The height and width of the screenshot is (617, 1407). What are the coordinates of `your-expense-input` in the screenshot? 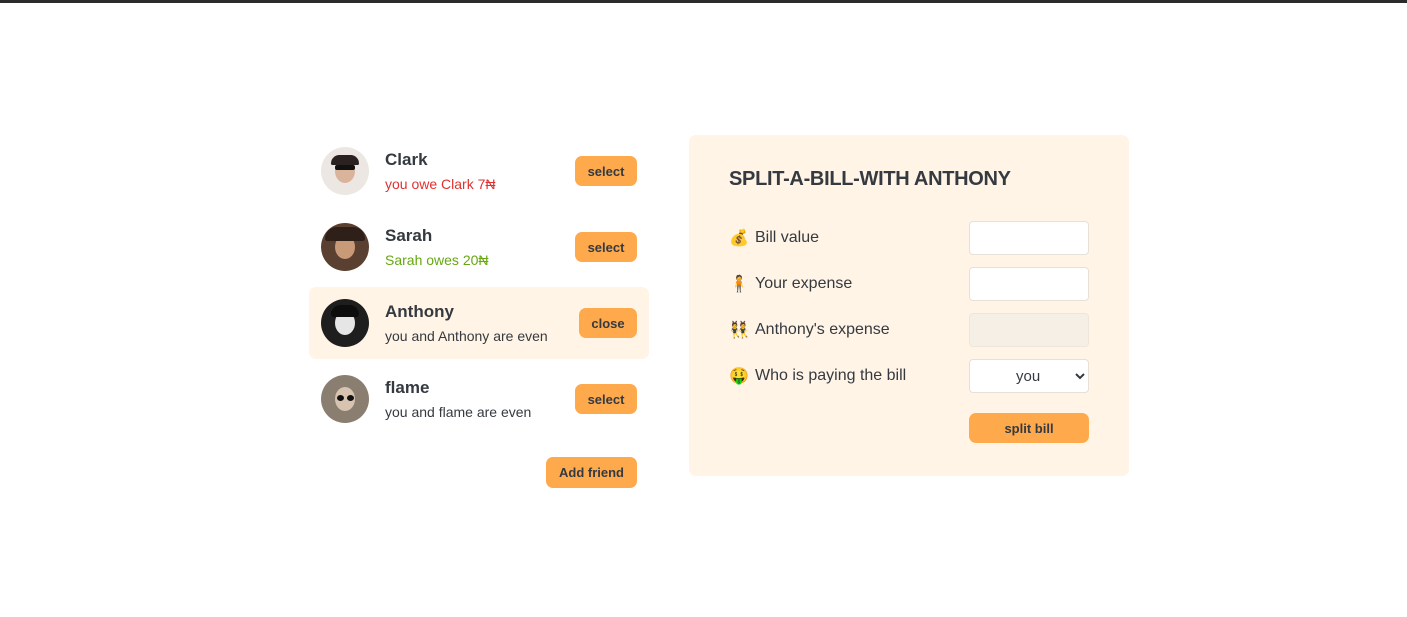 It's located at (1029, 284).